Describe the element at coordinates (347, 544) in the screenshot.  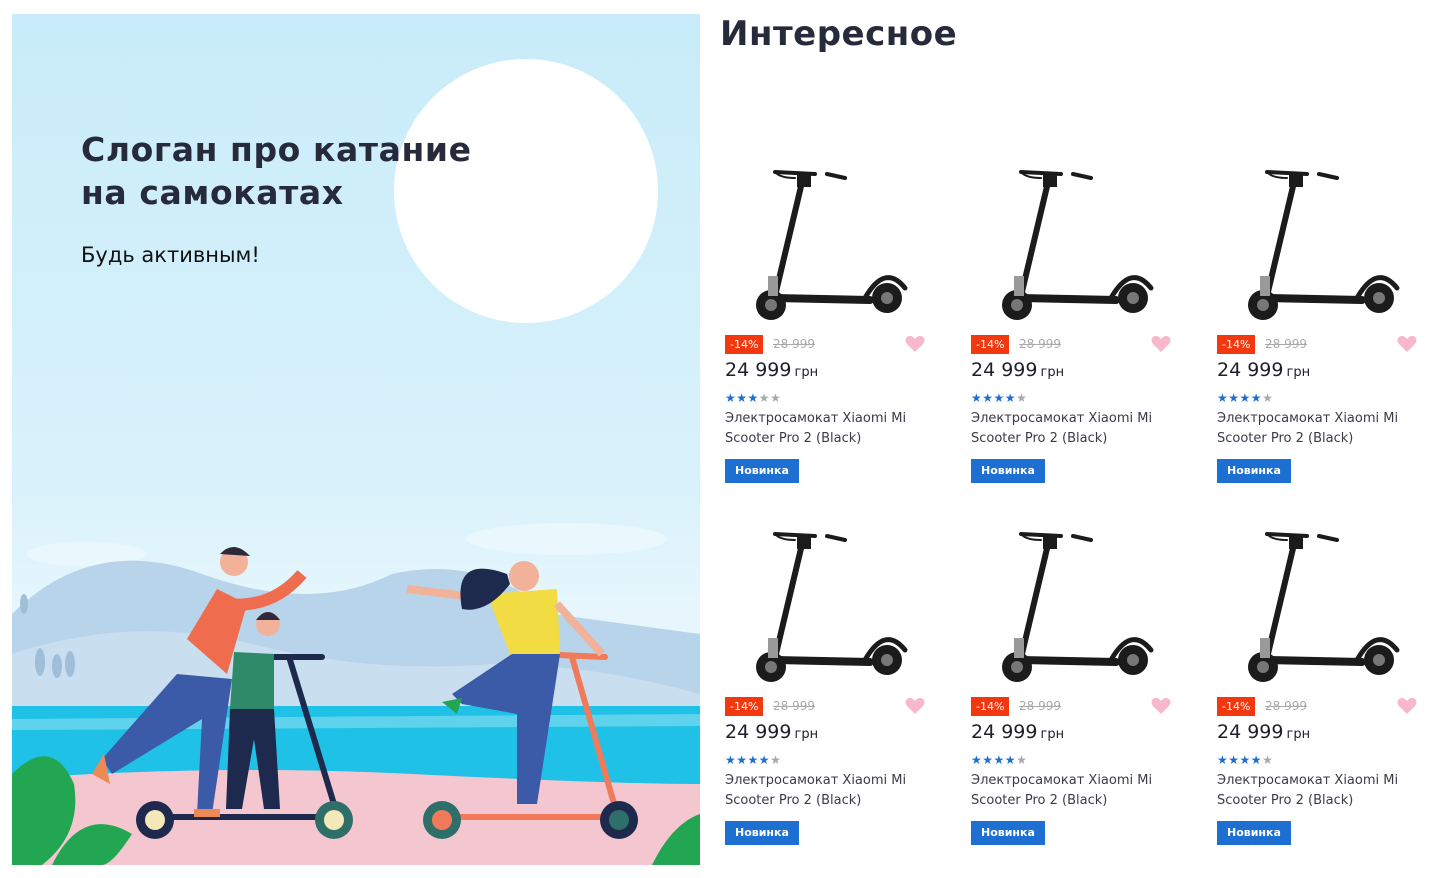
I see `clouds` at that location.